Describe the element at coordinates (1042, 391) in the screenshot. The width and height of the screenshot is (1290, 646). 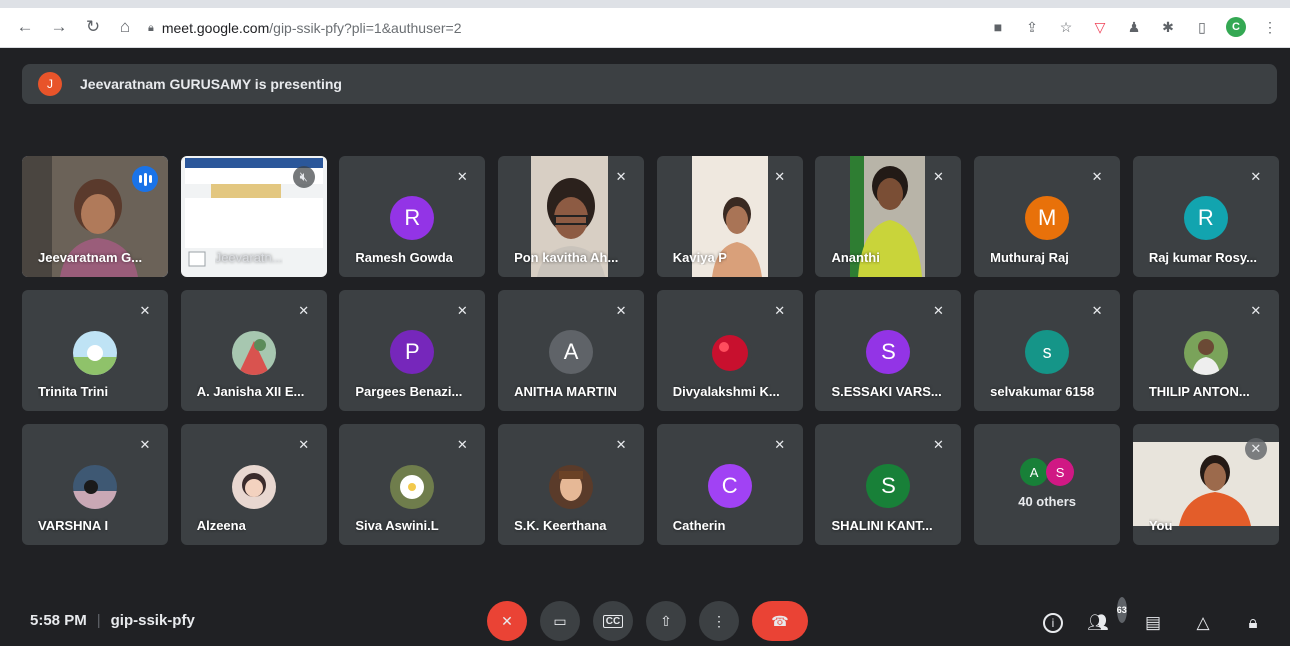
I see `participant-name: selvakumar 6158` at that location.